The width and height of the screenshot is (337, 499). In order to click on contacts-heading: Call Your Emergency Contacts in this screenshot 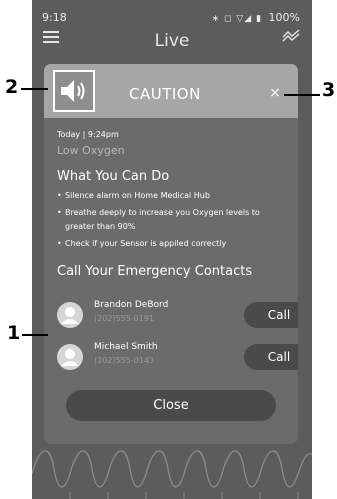, I will do `click(155, 271)`.